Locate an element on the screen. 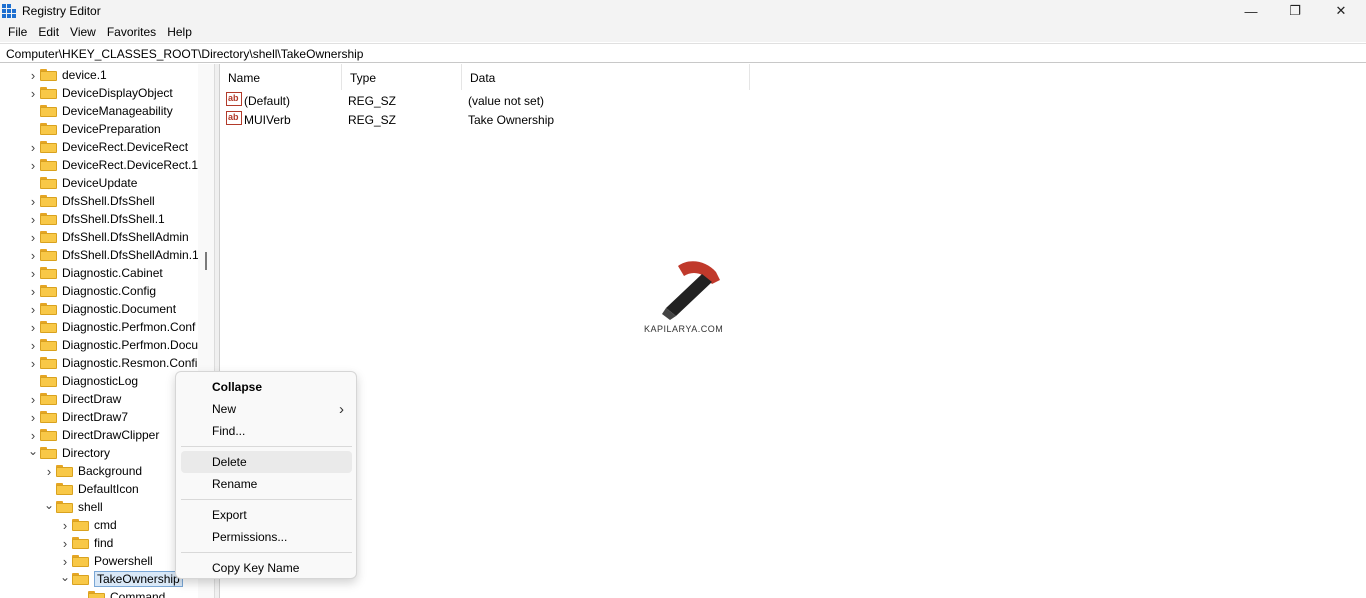 This screenshot has width=1366, height=598. context-menu-rename: Rename is located at coordinates (266, 484).